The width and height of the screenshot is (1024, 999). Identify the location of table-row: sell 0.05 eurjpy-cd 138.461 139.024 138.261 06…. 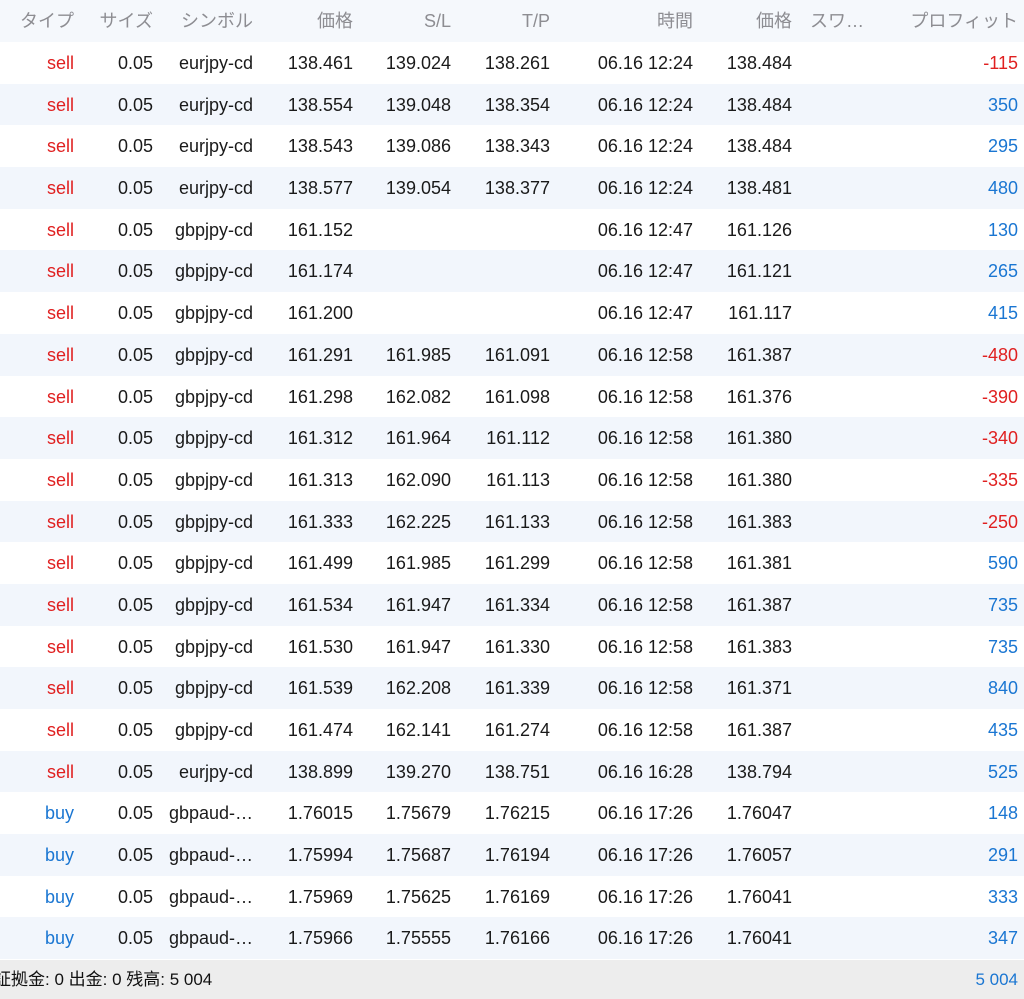
(512, 63).